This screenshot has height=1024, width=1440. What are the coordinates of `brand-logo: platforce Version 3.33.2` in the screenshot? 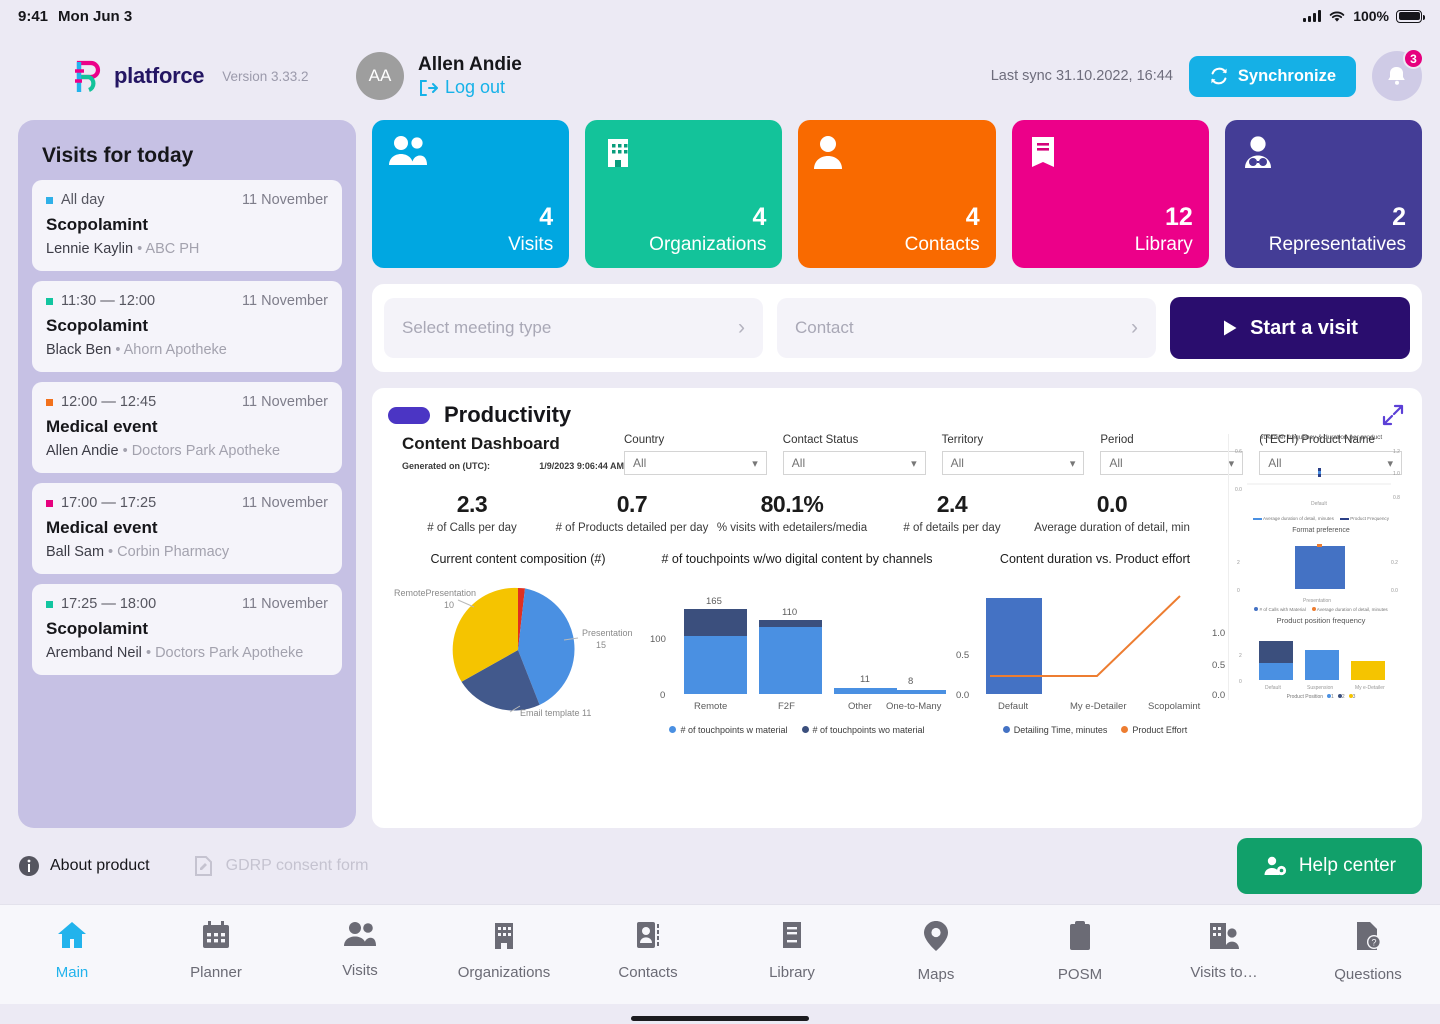 It's located at (187, 76).